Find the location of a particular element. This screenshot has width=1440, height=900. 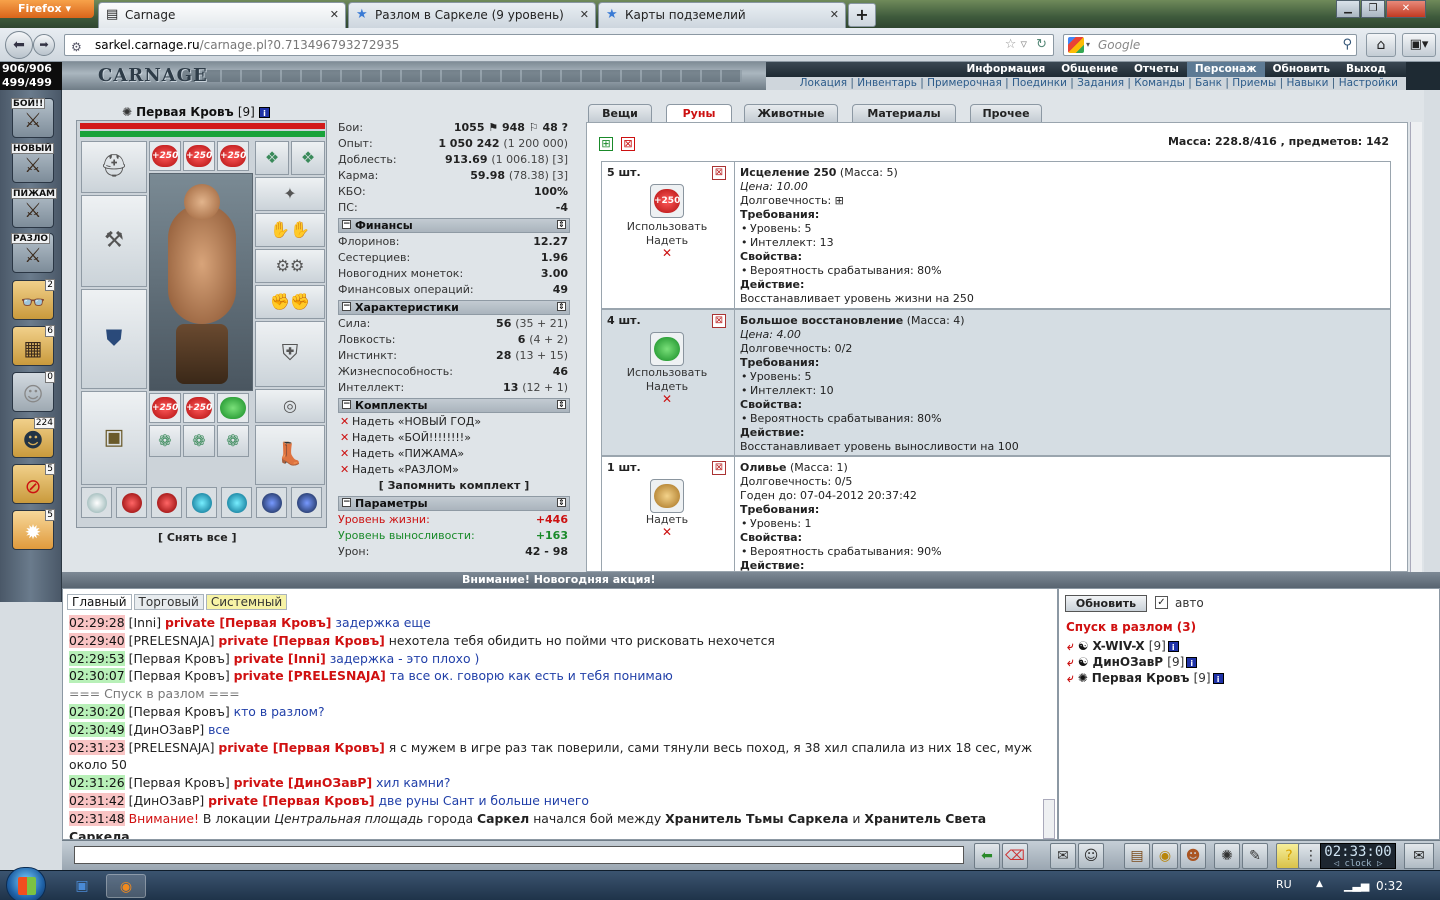

player-row: ⤶ ✺ Первая Кровъ [9] i is located at coordinates (1145, 678).